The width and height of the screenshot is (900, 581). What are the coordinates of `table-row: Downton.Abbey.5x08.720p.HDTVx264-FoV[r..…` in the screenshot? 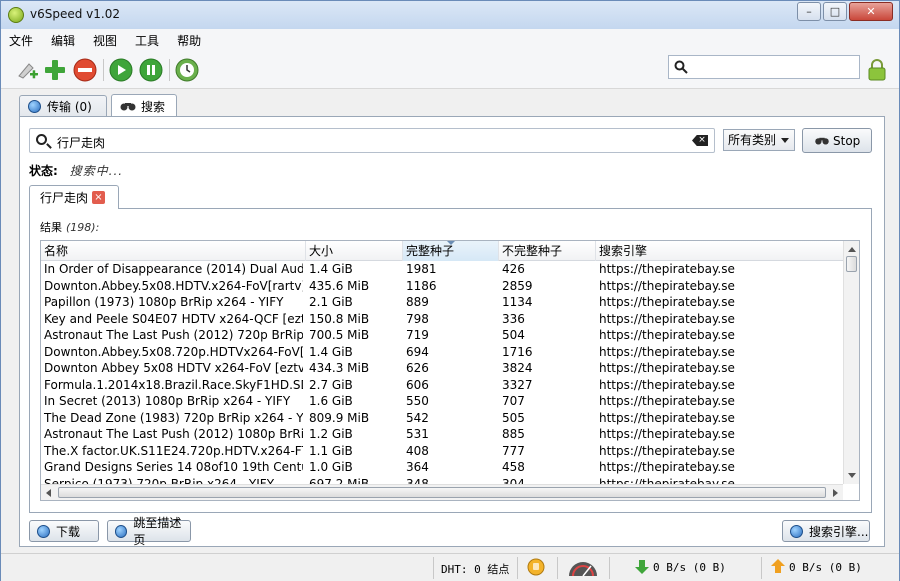 It's located at (442, 352).